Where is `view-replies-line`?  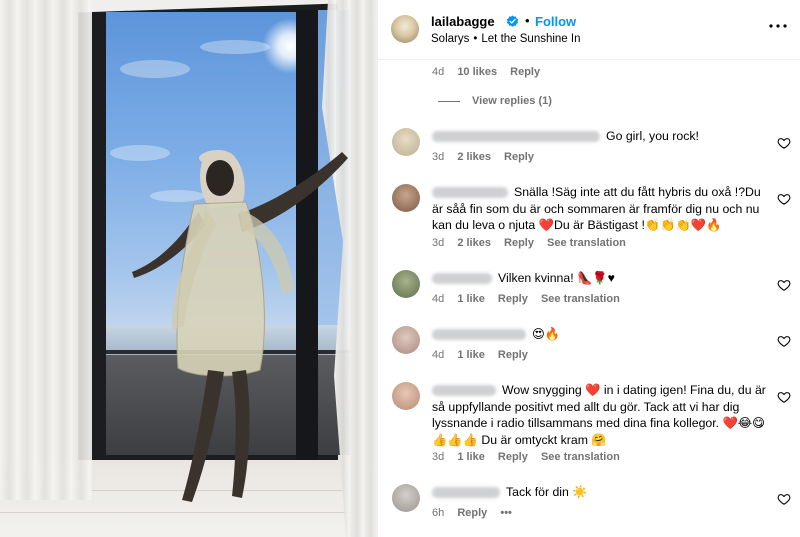
view-replies-line is located at coordinates (449, 101).